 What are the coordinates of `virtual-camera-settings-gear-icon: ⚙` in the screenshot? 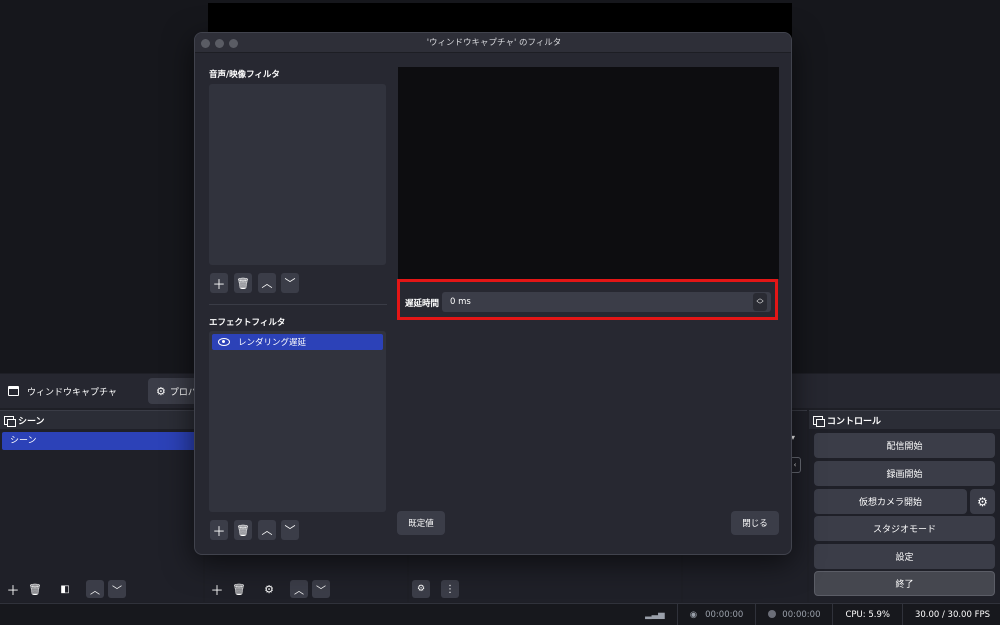 It's located at (982, 501).